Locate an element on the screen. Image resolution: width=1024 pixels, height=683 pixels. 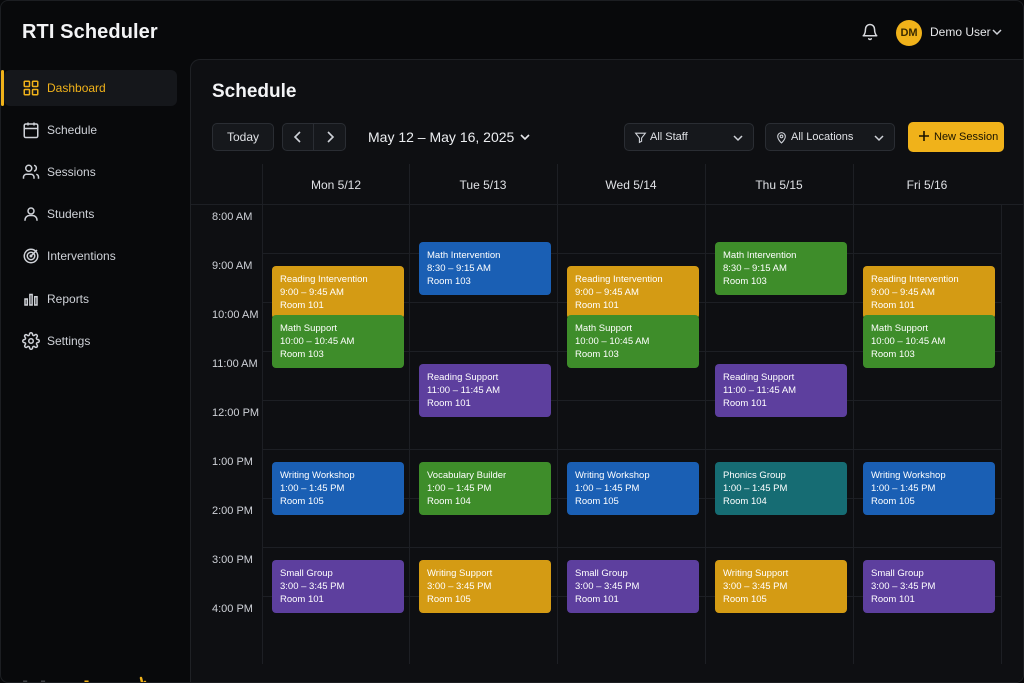
sun-rays-icon is located at coordinates (143, 679).